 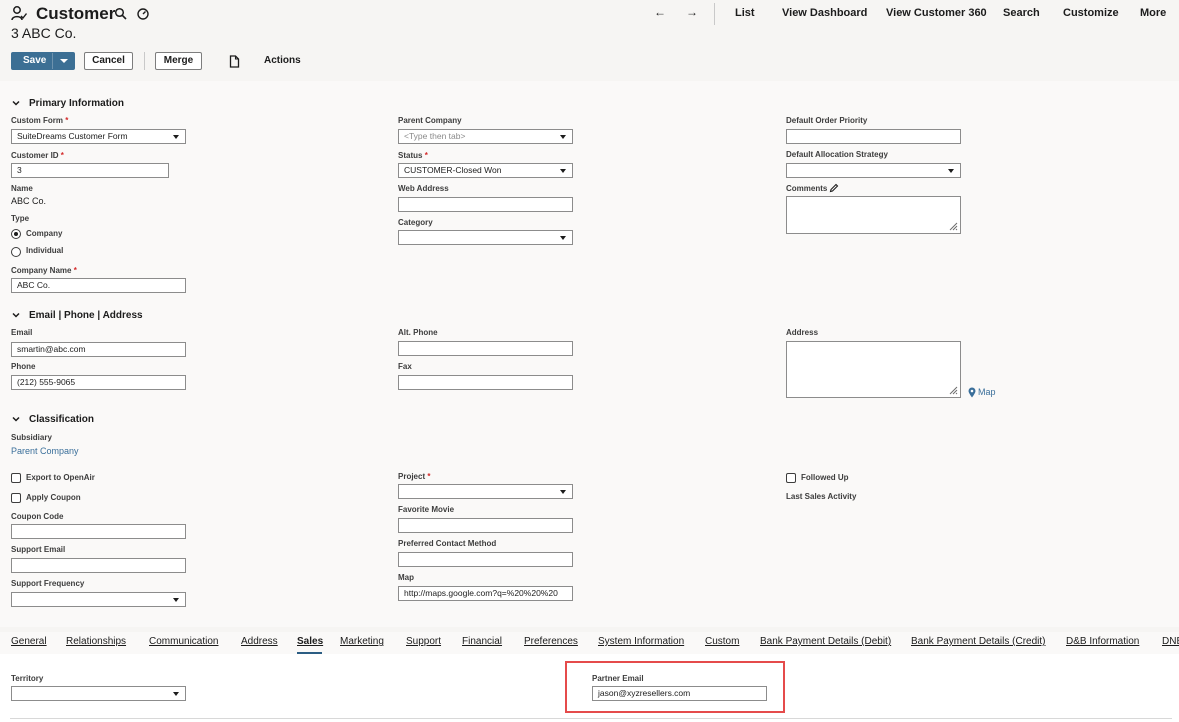 I want to click on support-frequency-label: Support Frequency, so click(x=48, y=583).